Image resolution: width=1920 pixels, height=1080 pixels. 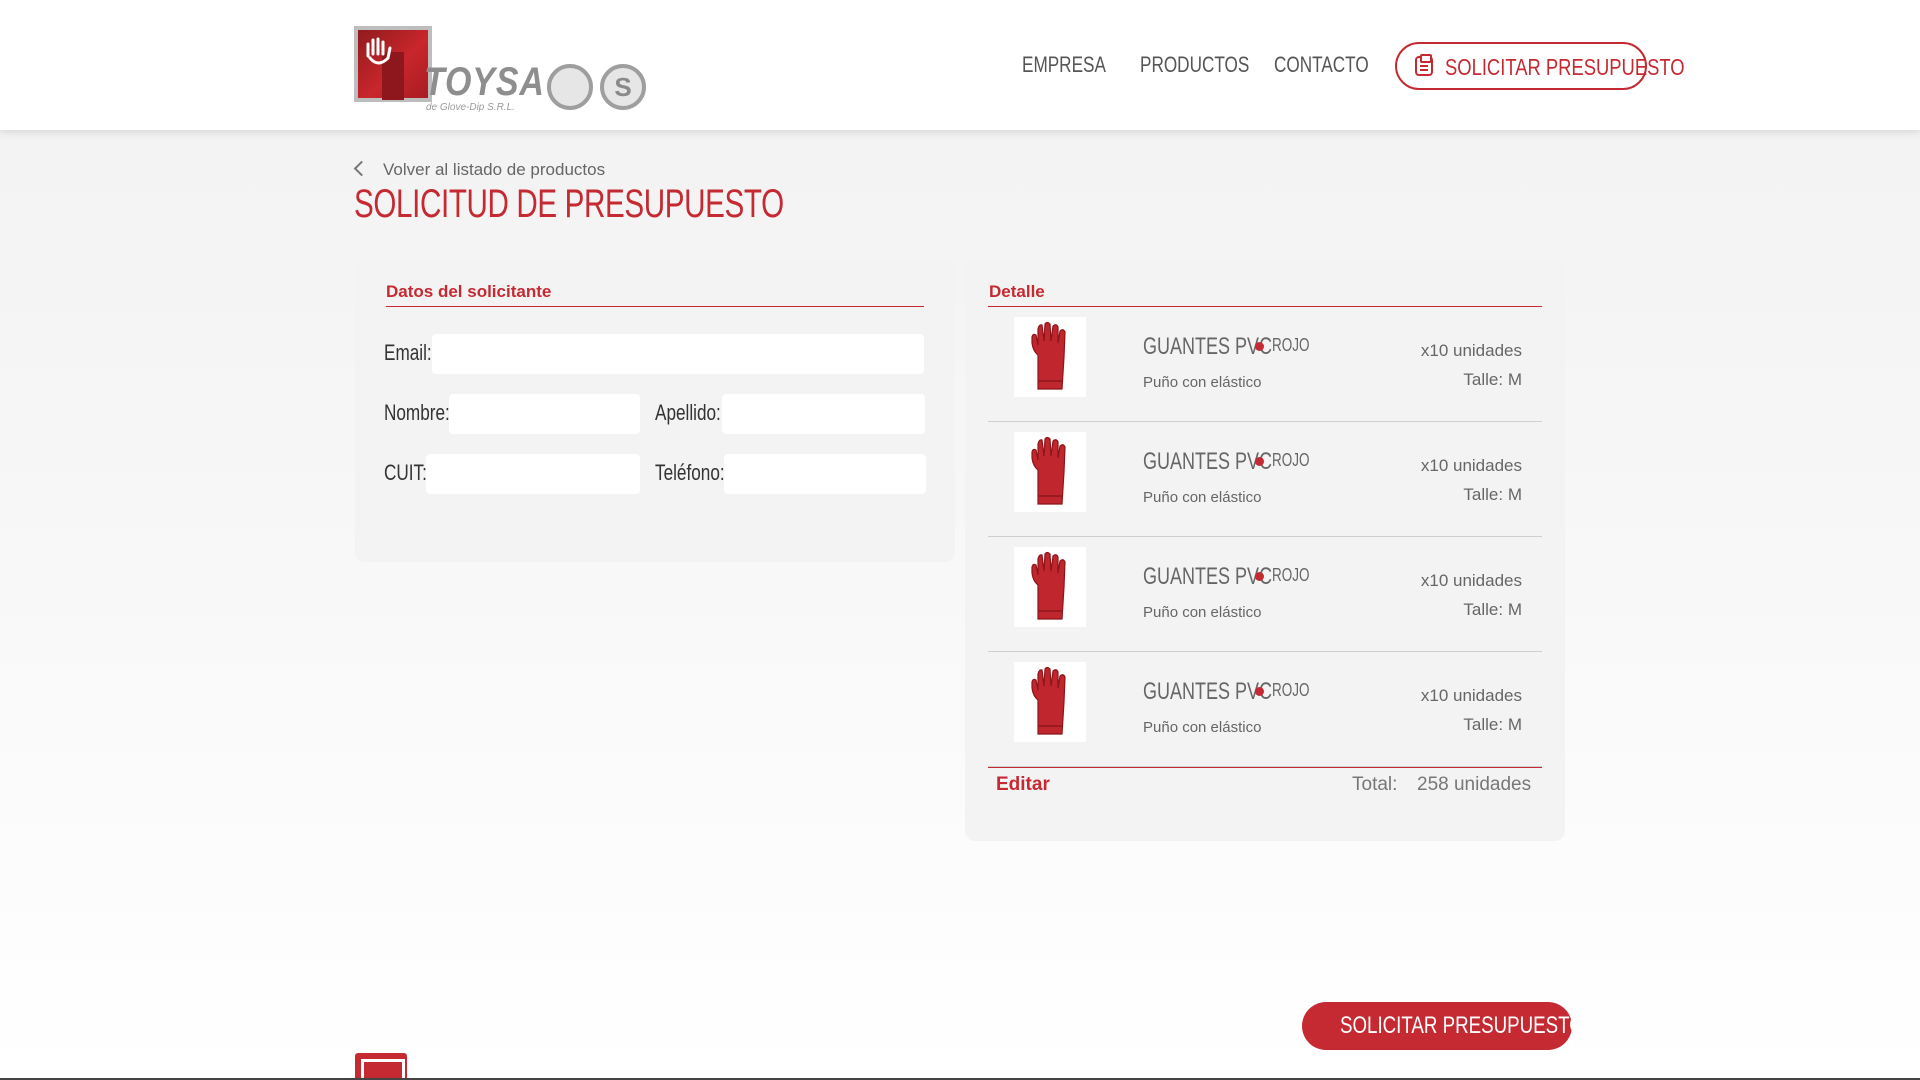 I want to click on nav-productos: PRODUCTOS, so click(x=1210, y=65).